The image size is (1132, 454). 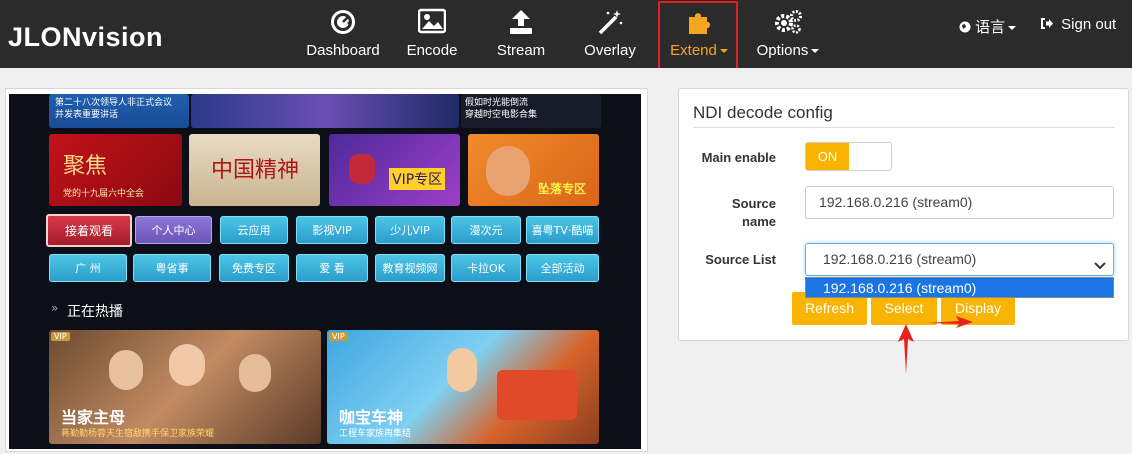 What do you see at coordinates (537, 395) in the screenshot?
I see `vehicle-shape` at bounding box center [537, 395].